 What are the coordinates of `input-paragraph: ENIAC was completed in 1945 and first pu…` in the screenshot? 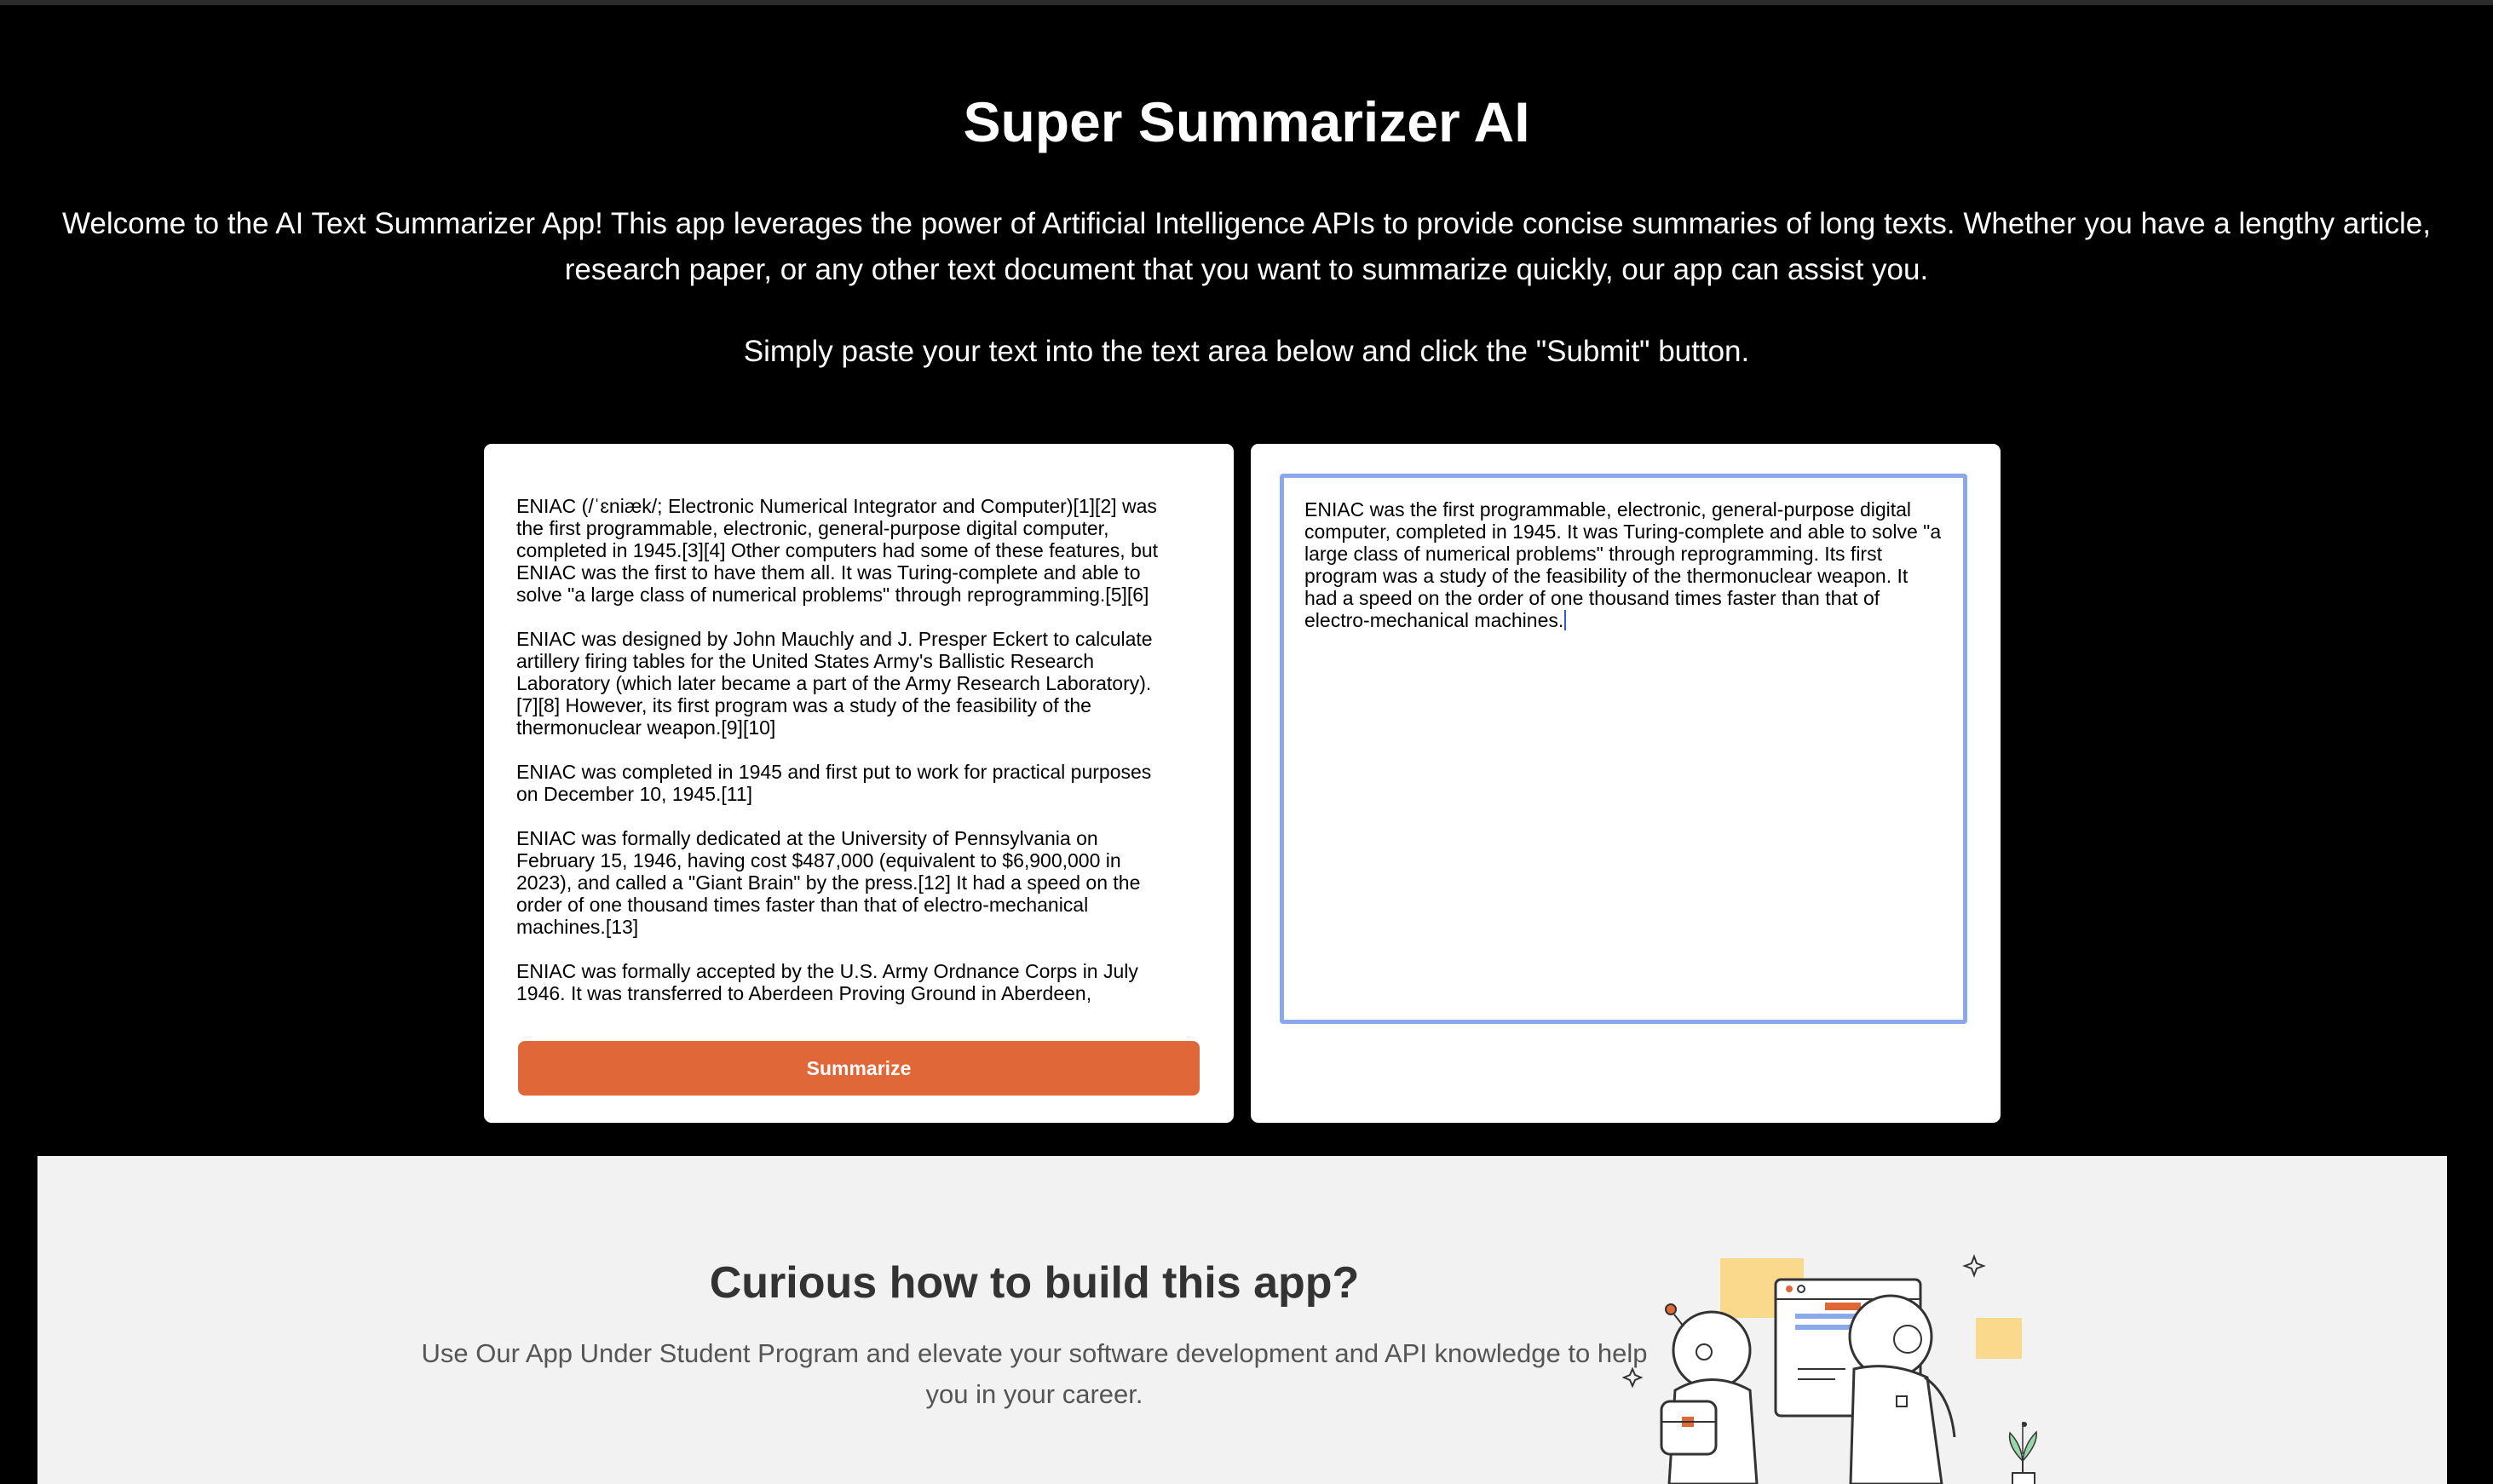 It's located at (834, 783).